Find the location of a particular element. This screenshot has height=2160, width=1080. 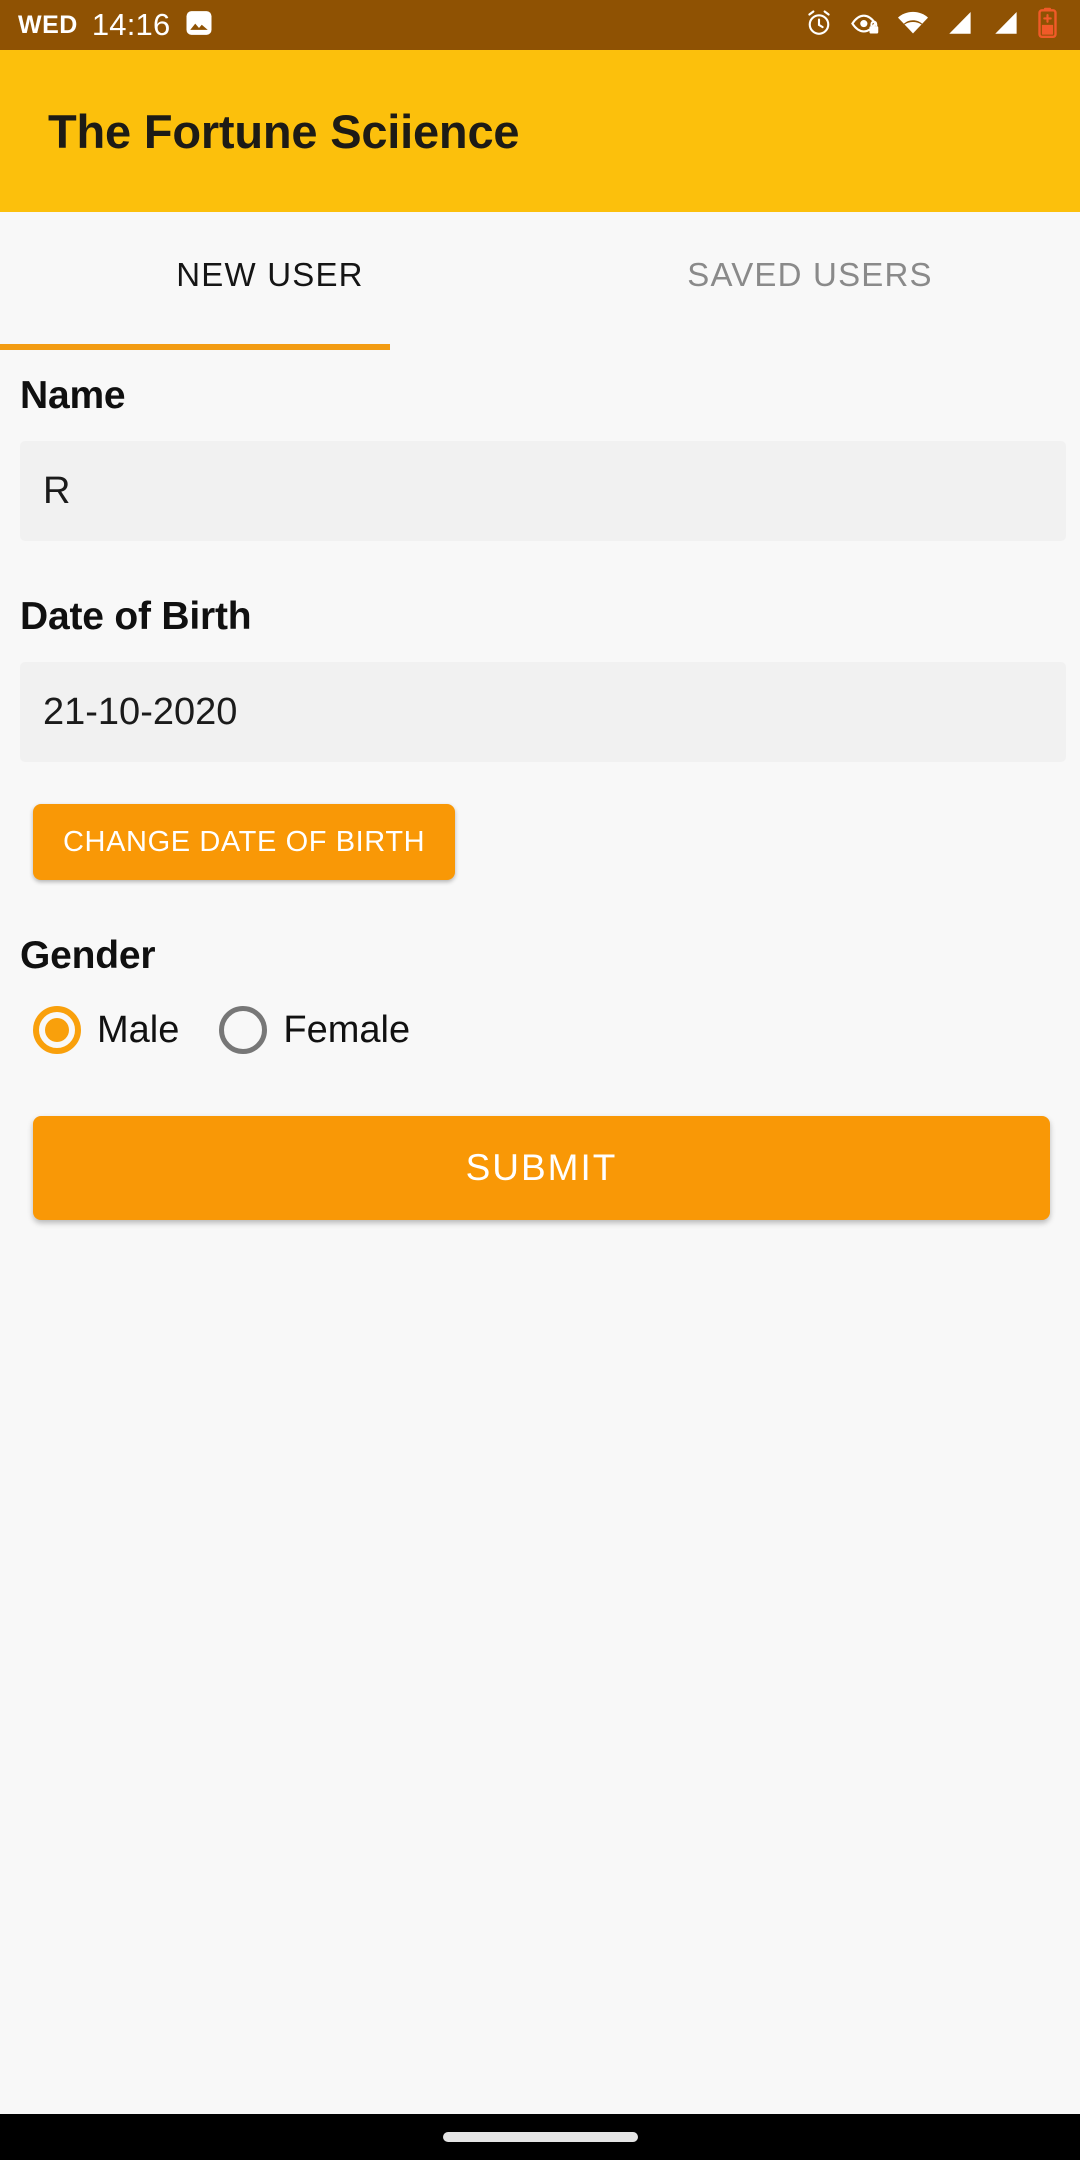

tab-new-user: NEW USER is located at coordinates (270, 281).